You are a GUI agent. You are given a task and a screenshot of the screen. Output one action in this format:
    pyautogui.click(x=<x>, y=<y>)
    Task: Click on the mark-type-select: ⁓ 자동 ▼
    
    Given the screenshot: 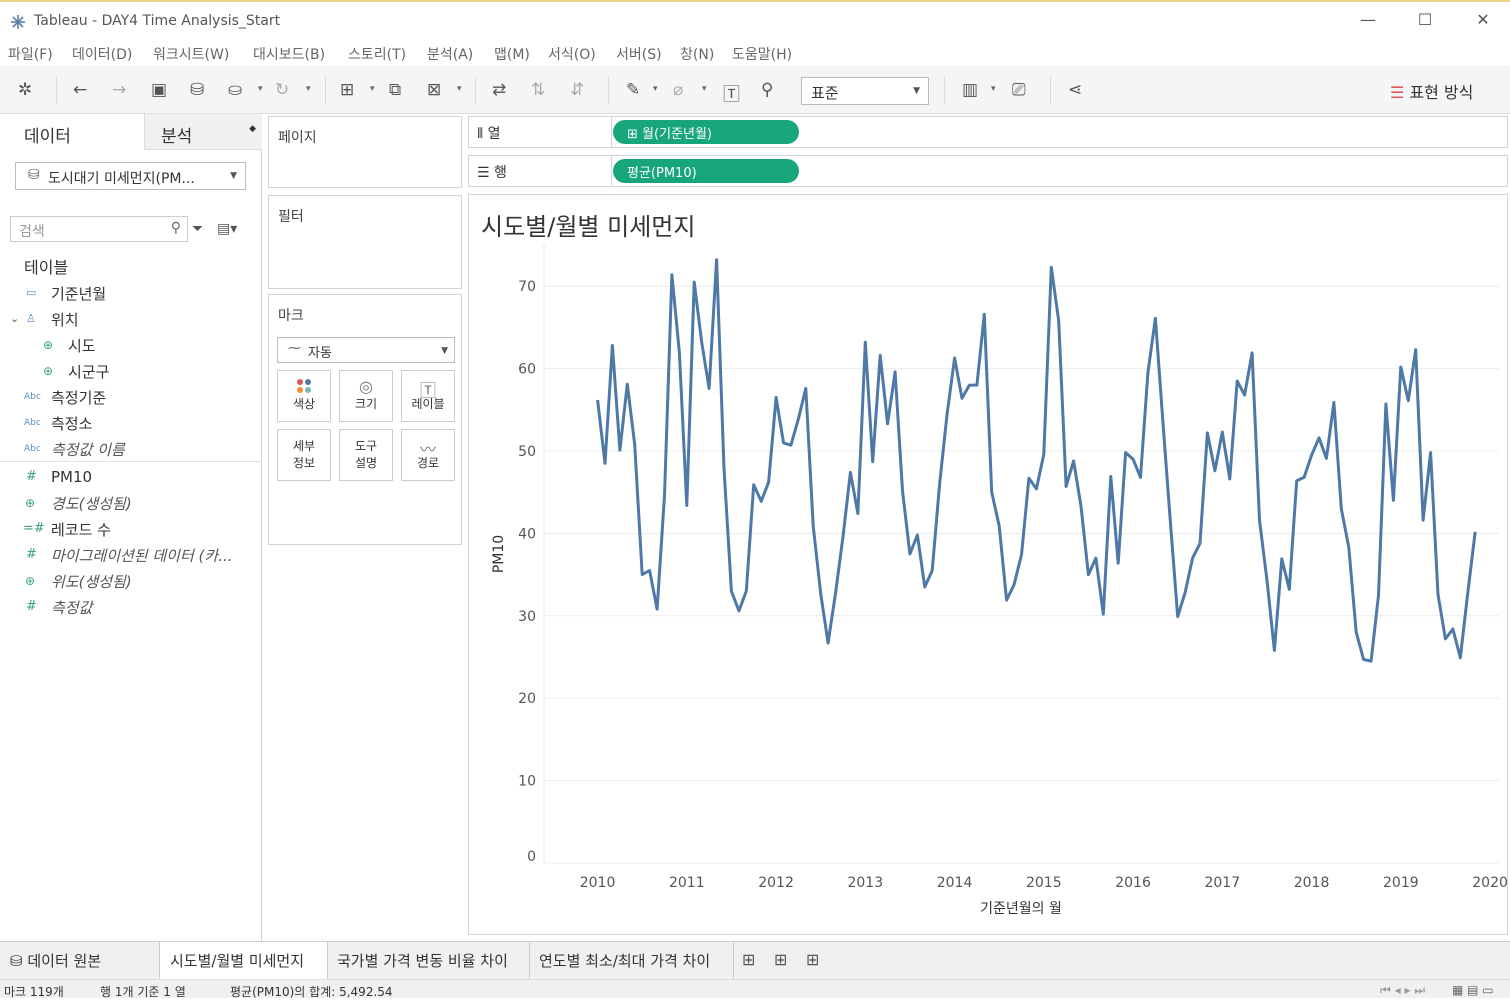 What is the action you would take?
    pyautogui.click(x=366, y=350)
    